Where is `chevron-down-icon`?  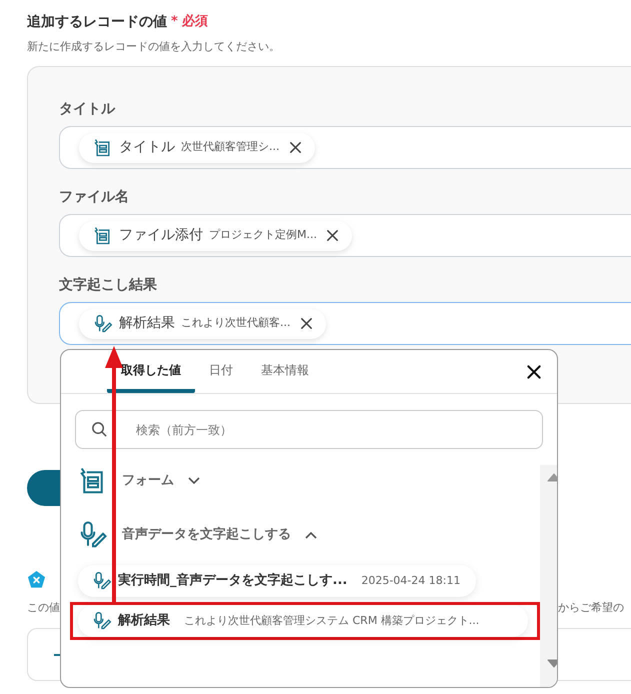 chevron-down-icon is located at coordinates (194, 481).